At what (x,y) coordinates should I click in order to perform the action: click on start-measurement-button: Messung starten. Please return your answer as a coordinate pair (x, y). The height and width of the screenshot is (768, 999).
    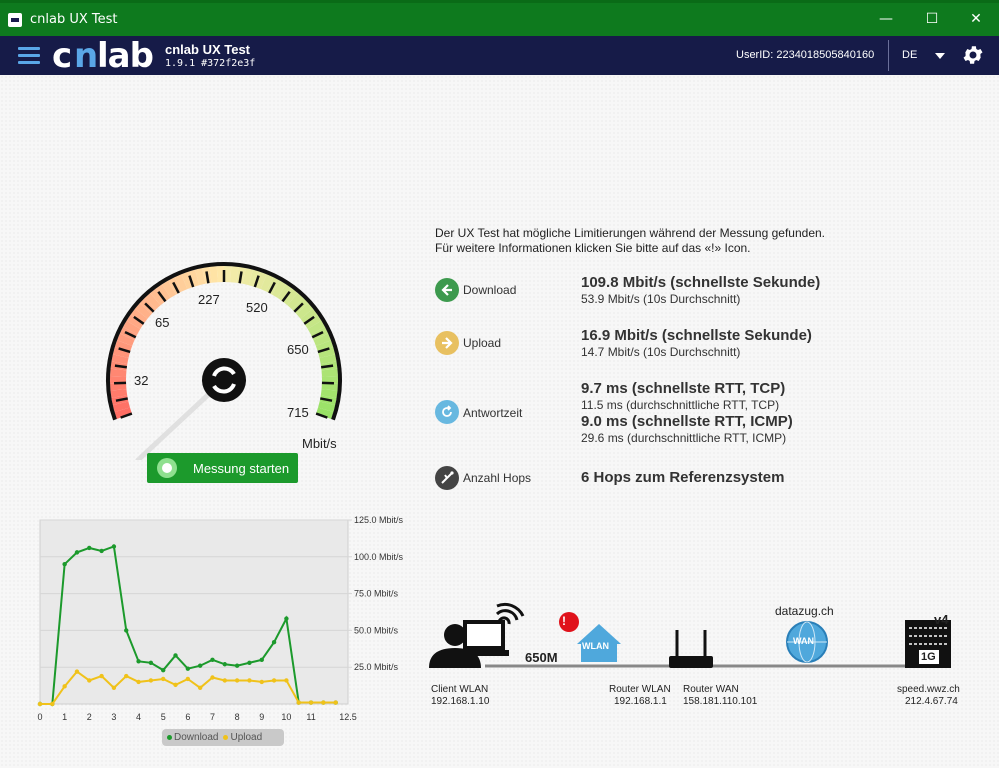
    Looking at the image, I should click on (222, 468).